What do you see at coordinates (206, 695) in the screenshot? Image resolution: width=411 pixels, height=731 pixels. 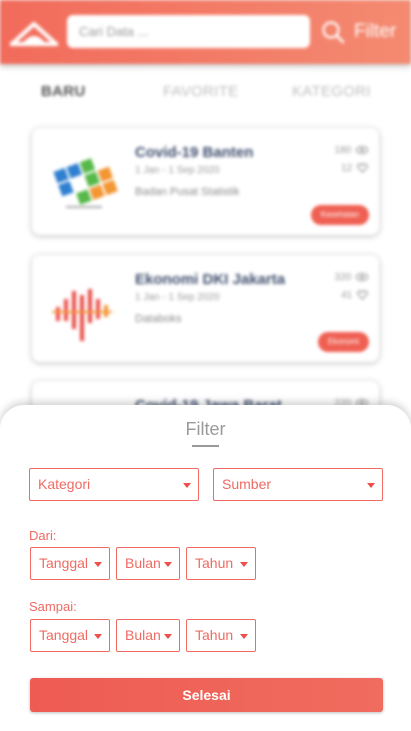 I see `selesai-button: Selesai` at bounding box center [206, 695].